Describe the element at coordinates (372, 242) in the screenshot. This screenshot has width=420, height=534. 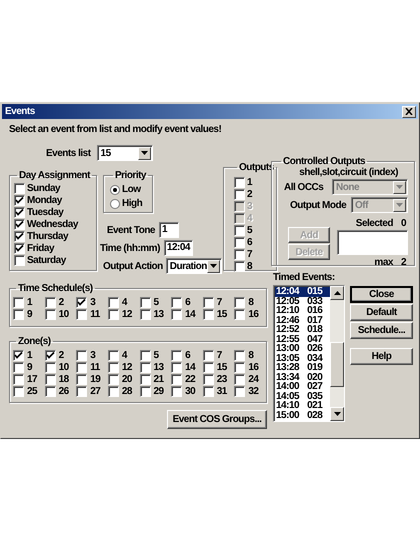
I see `list-box` at that location.